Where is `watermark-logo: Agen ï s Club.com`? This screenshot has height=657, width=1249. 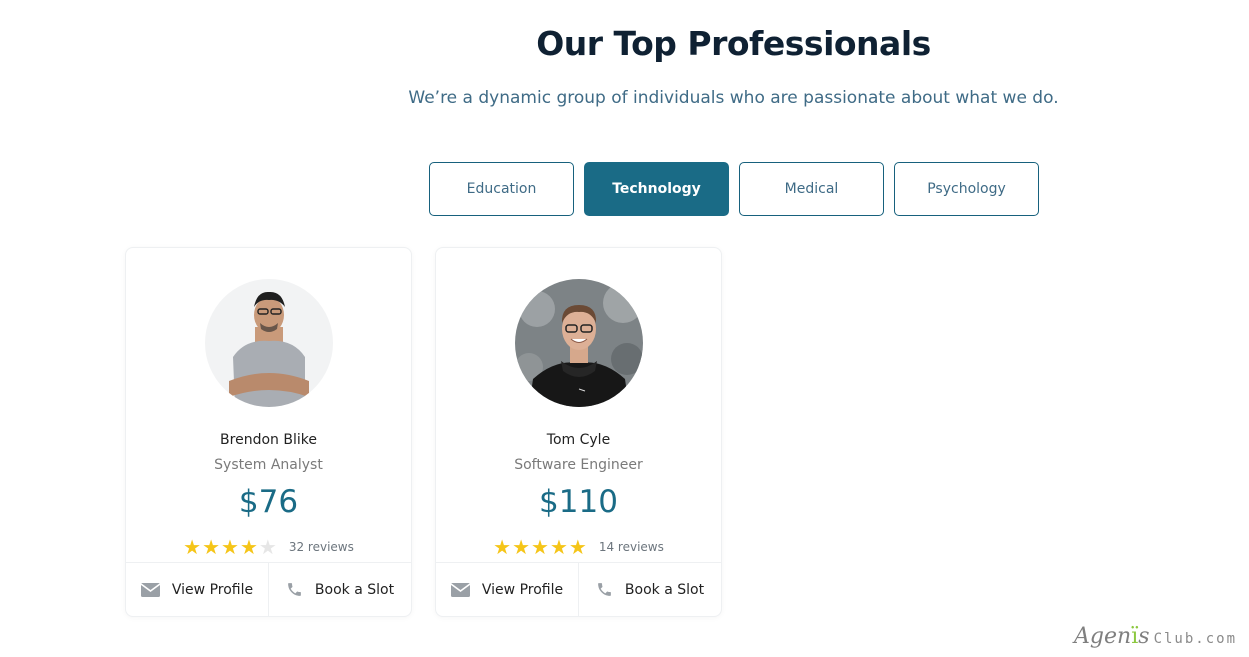 watermark-logo: Agen ï s Club.com is located at coordinates (1155, 636).